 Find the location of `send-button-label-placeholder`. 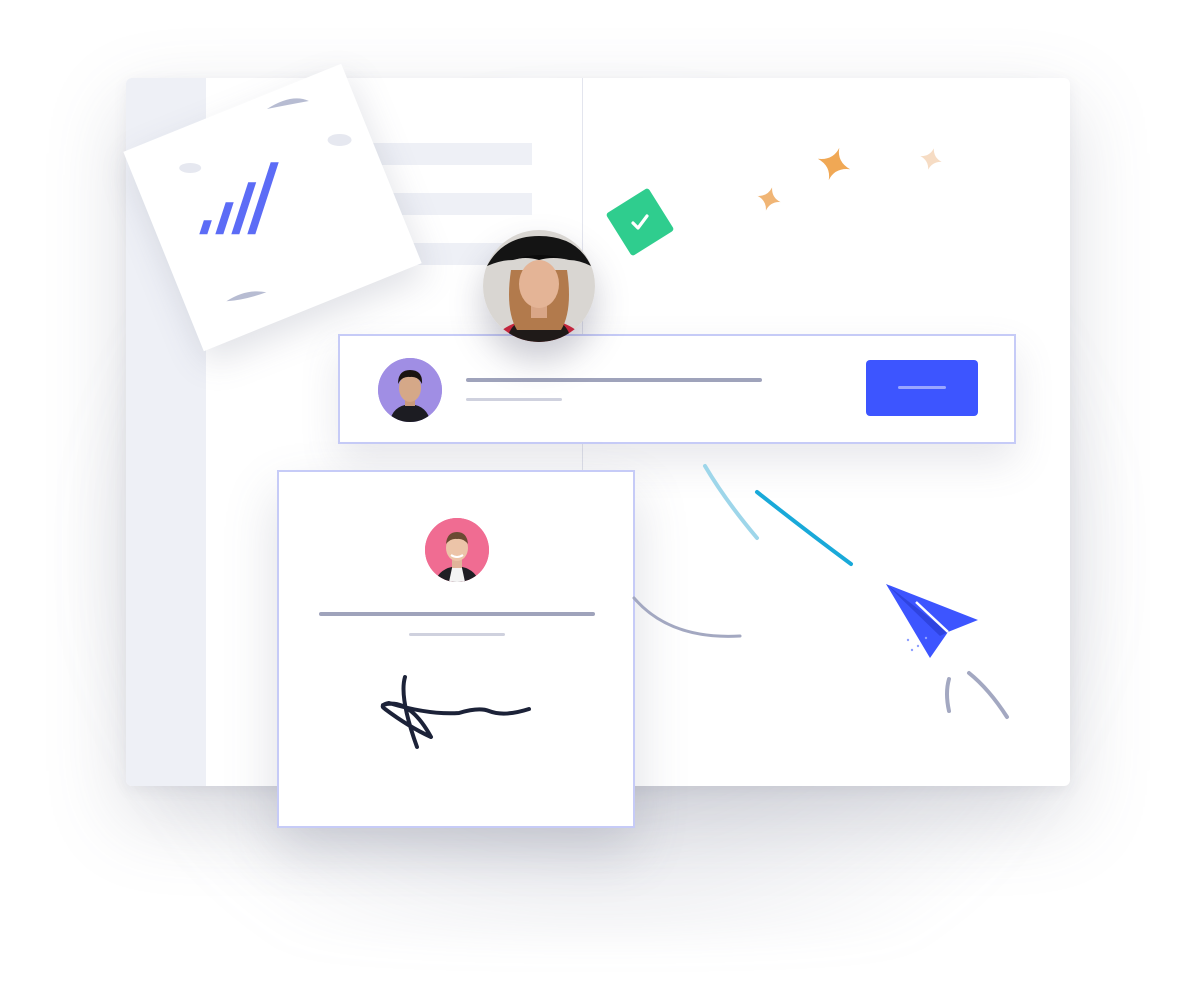

send-button-label-placeholder is located at coordinates (922, 387).